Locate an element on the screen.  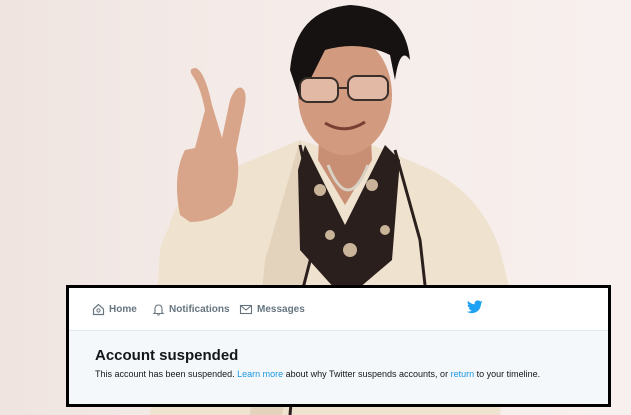
envelope-icon is located at coordinates (246, 309).